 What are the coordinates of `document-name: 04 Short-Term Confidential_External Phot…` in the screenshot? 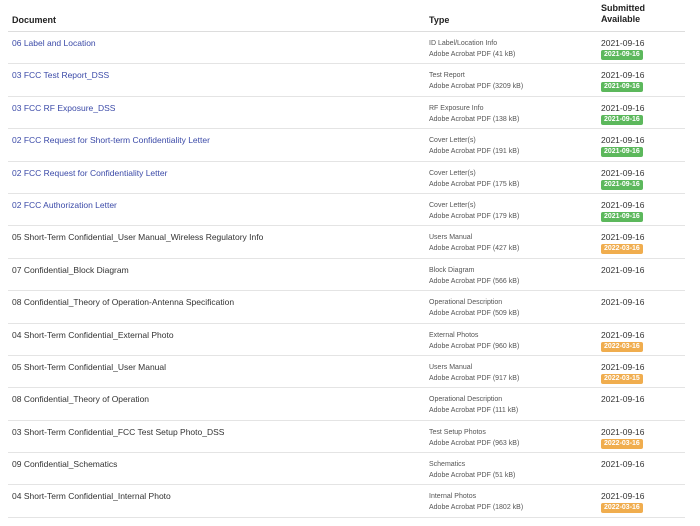 It's located at (93, 334).